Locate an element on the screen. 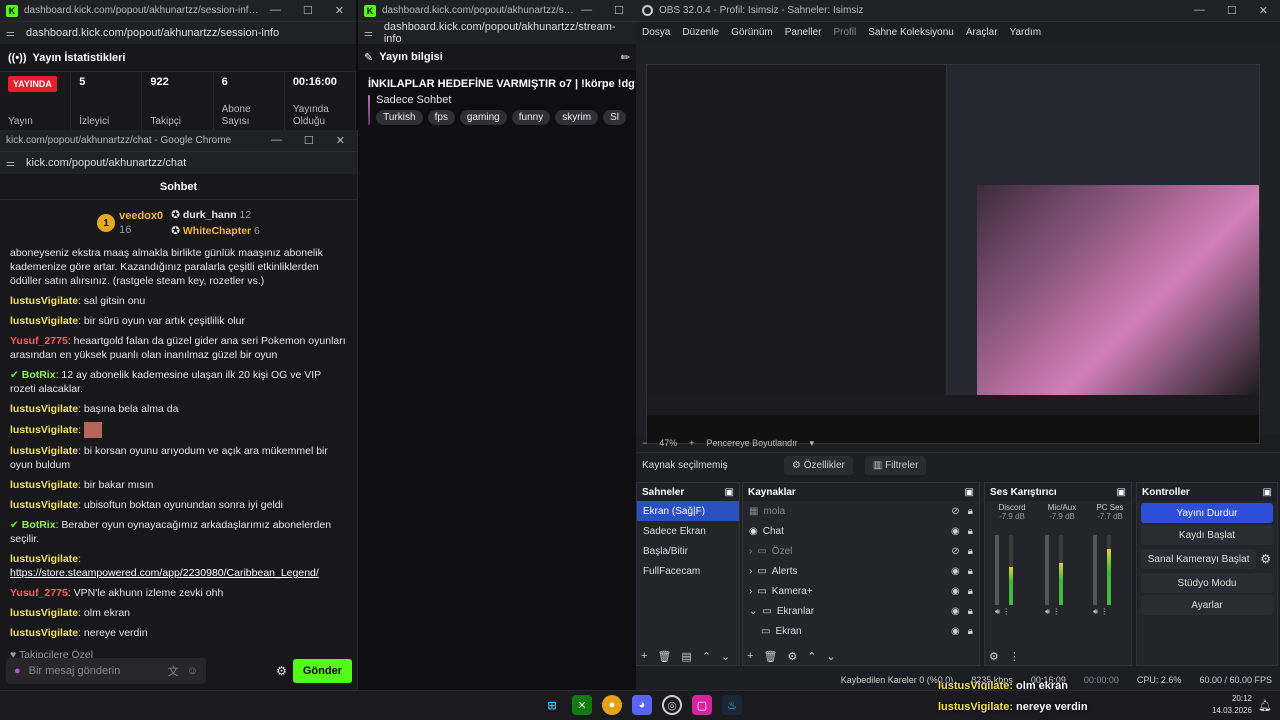 This screenshot has height=720, width=1280. start-virtual-camera-button: Sanal Kamerayı Başlat is located at coordinates (1199, 559).